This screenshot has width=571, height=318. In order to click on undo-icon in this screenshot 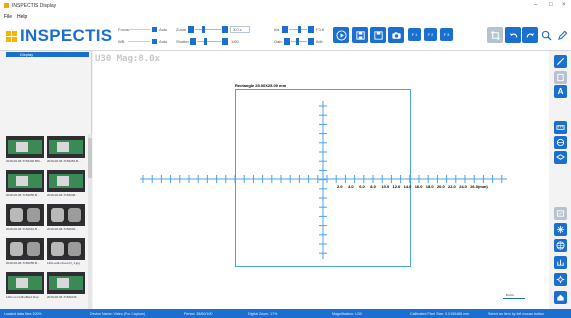, I will do `click(513, 34)`.